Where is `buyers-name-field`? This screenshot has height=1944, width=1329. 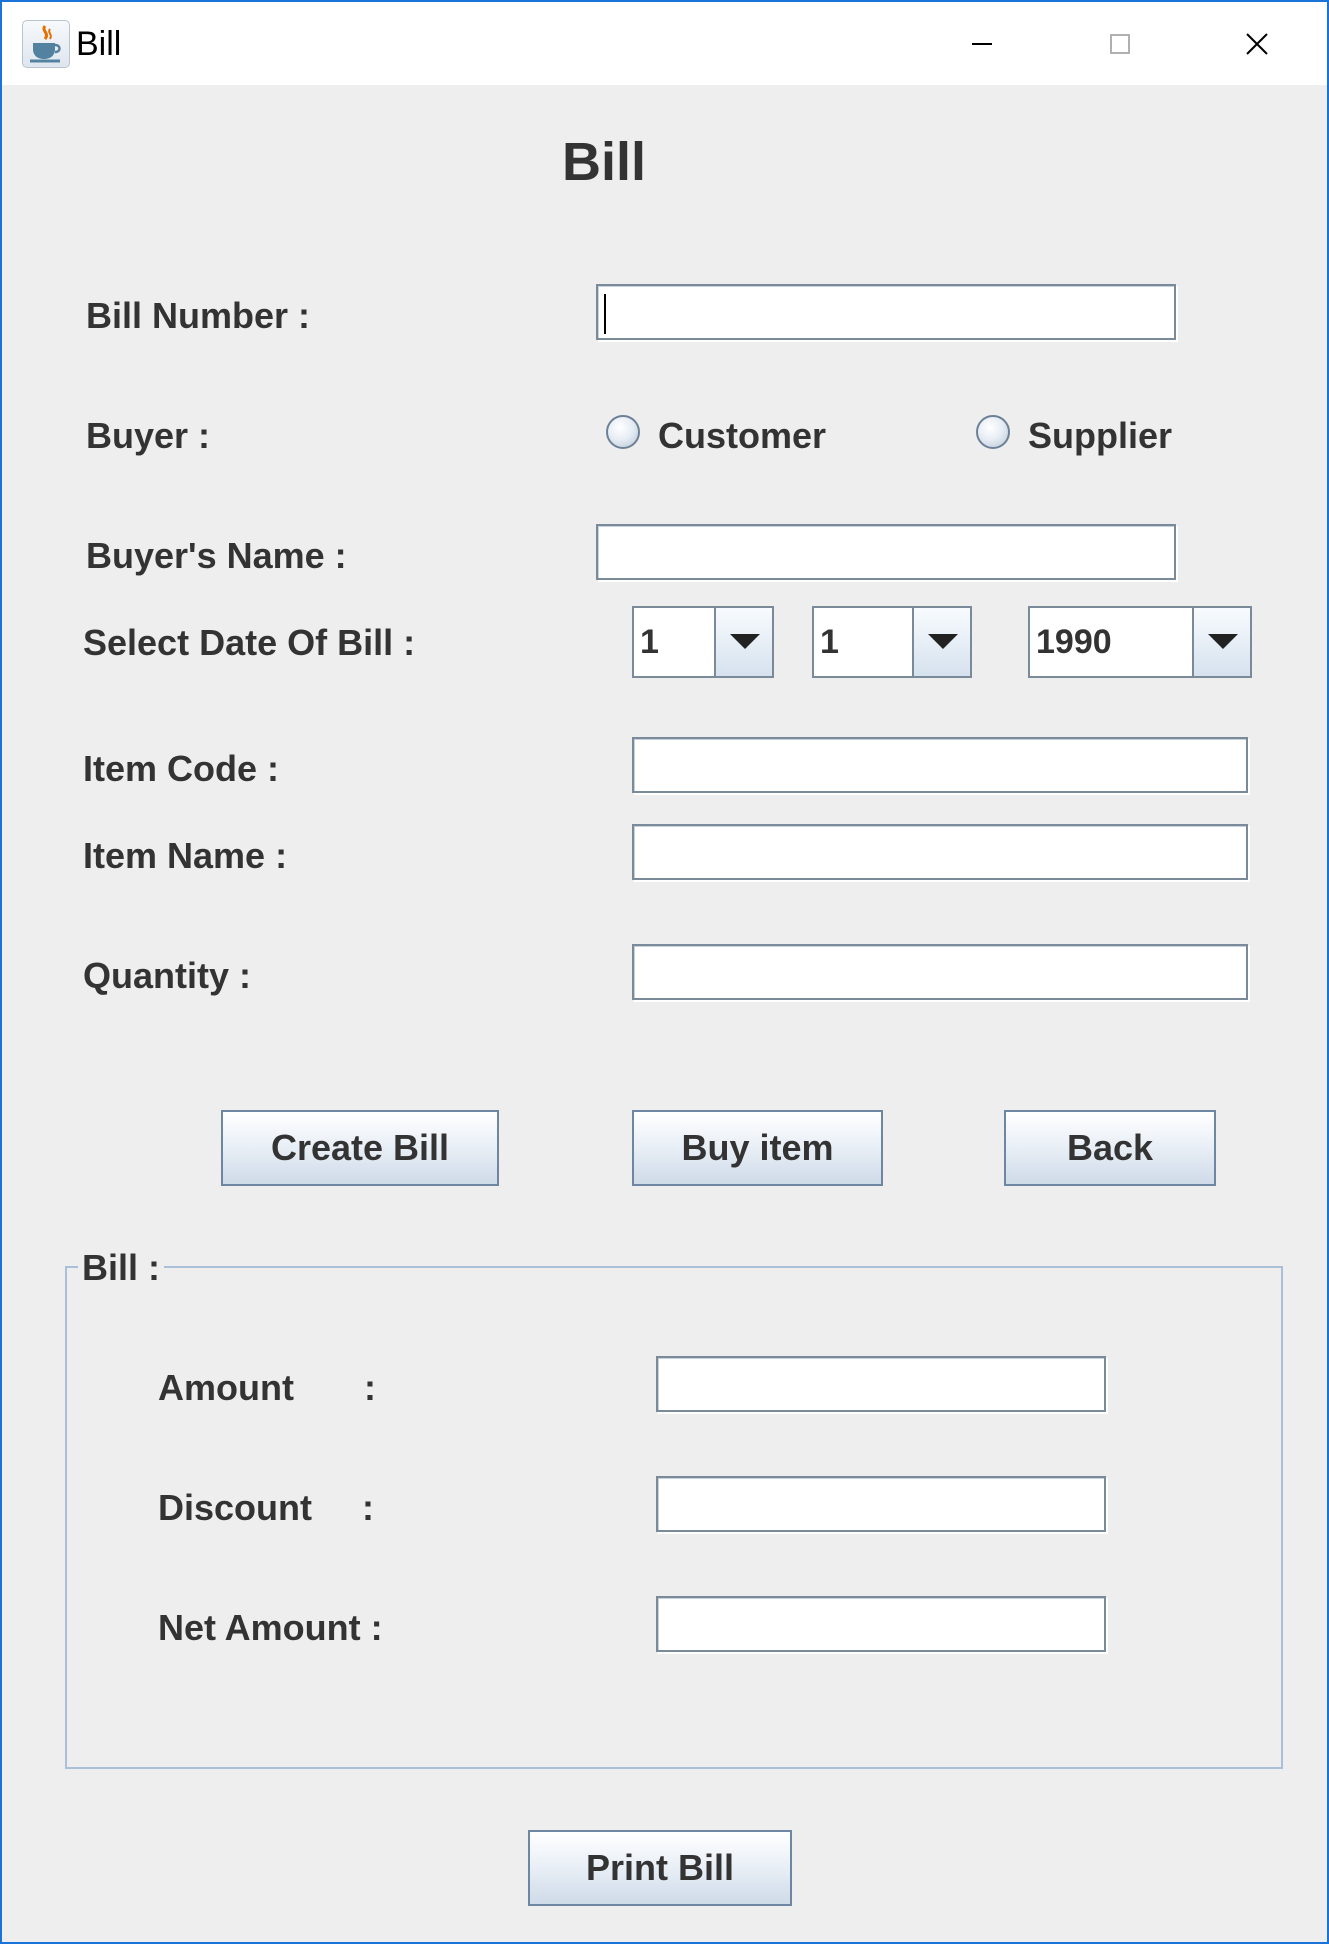
buyers-name-field is located at coordinates (886, 552).